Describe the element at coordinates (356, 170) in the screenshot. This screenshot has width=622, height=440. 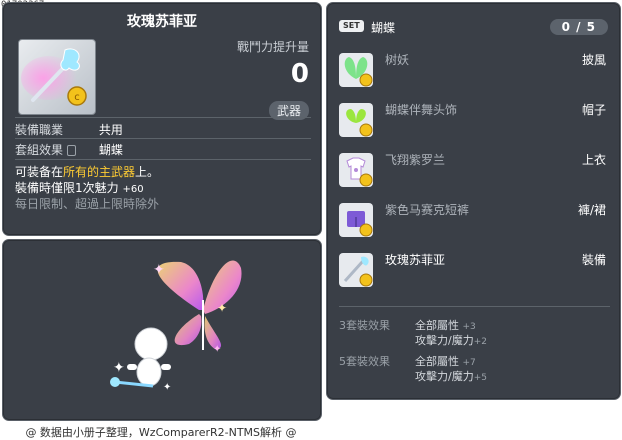
I see `shirt-icon` at that location.